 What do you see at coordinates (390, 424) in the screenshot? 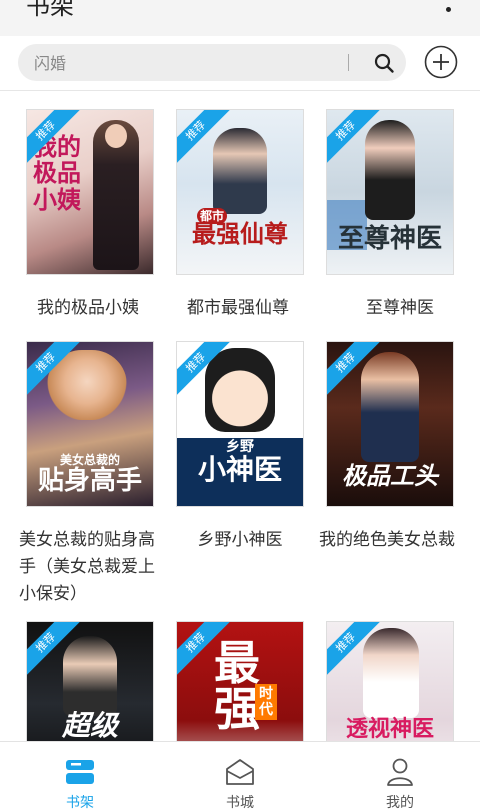
I see `book-cover: 极品工头 推荐` at bounding box center [390, 424].